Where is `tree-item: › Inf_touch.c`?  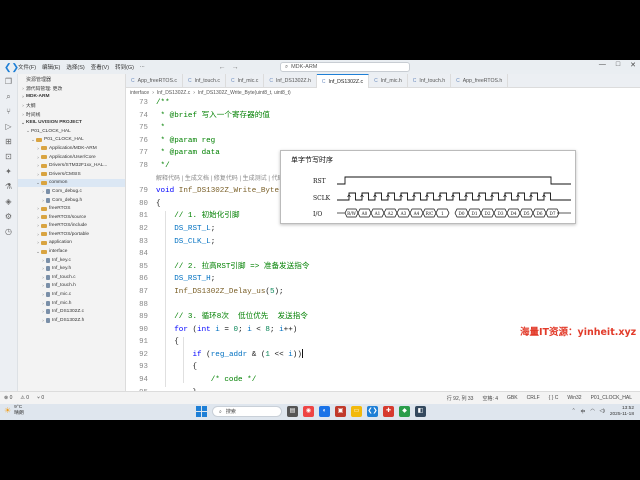 tree-item: › Inf_touch.c is located at coordinates (71, 277).